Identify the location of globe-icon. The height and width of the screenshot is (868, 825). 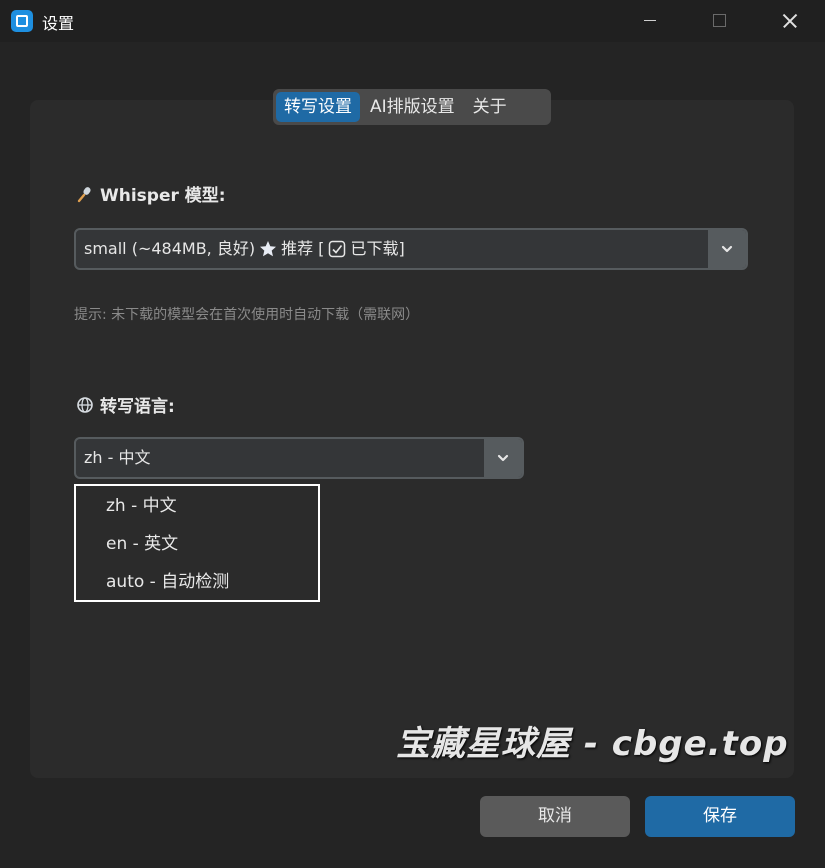
(85, 404).